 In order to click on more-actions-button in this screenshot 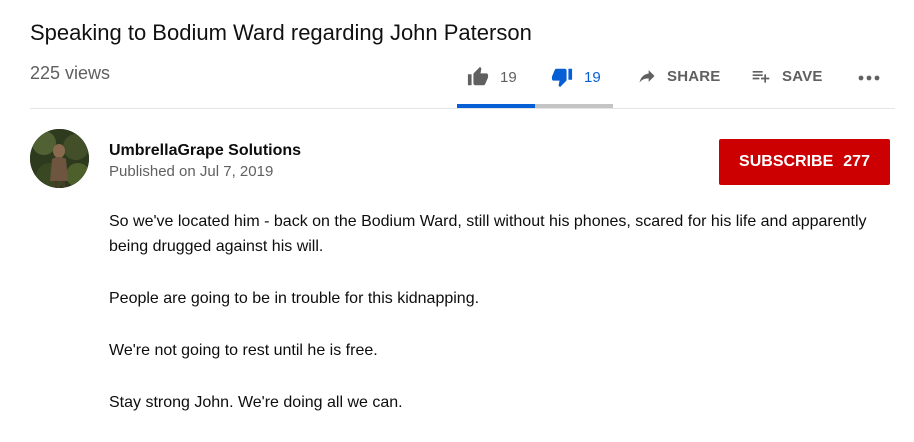, I will do `click(869, 77)`.